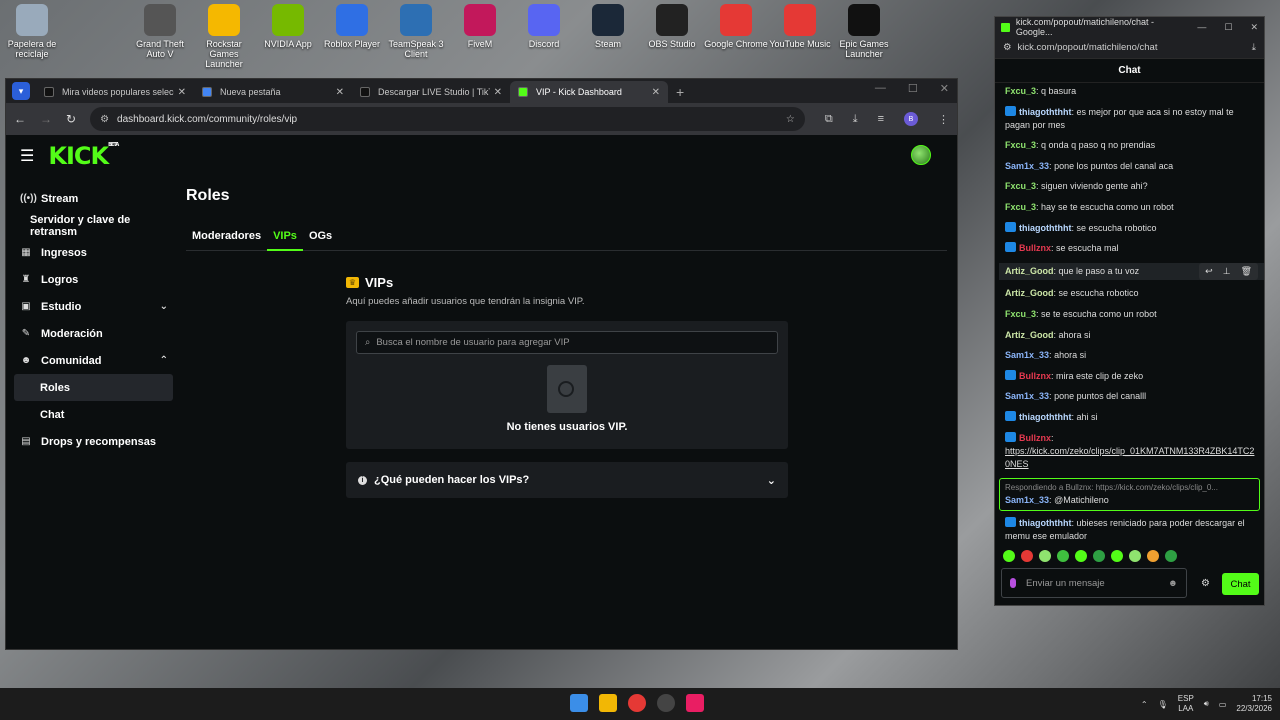 The image size is (1280, 720). What do you see at coordinates (91, 360) in the screenshot?
I see `sidebar-item-comunidad: ☻ Comunidad ⌃` at bounding box center [91, 360].